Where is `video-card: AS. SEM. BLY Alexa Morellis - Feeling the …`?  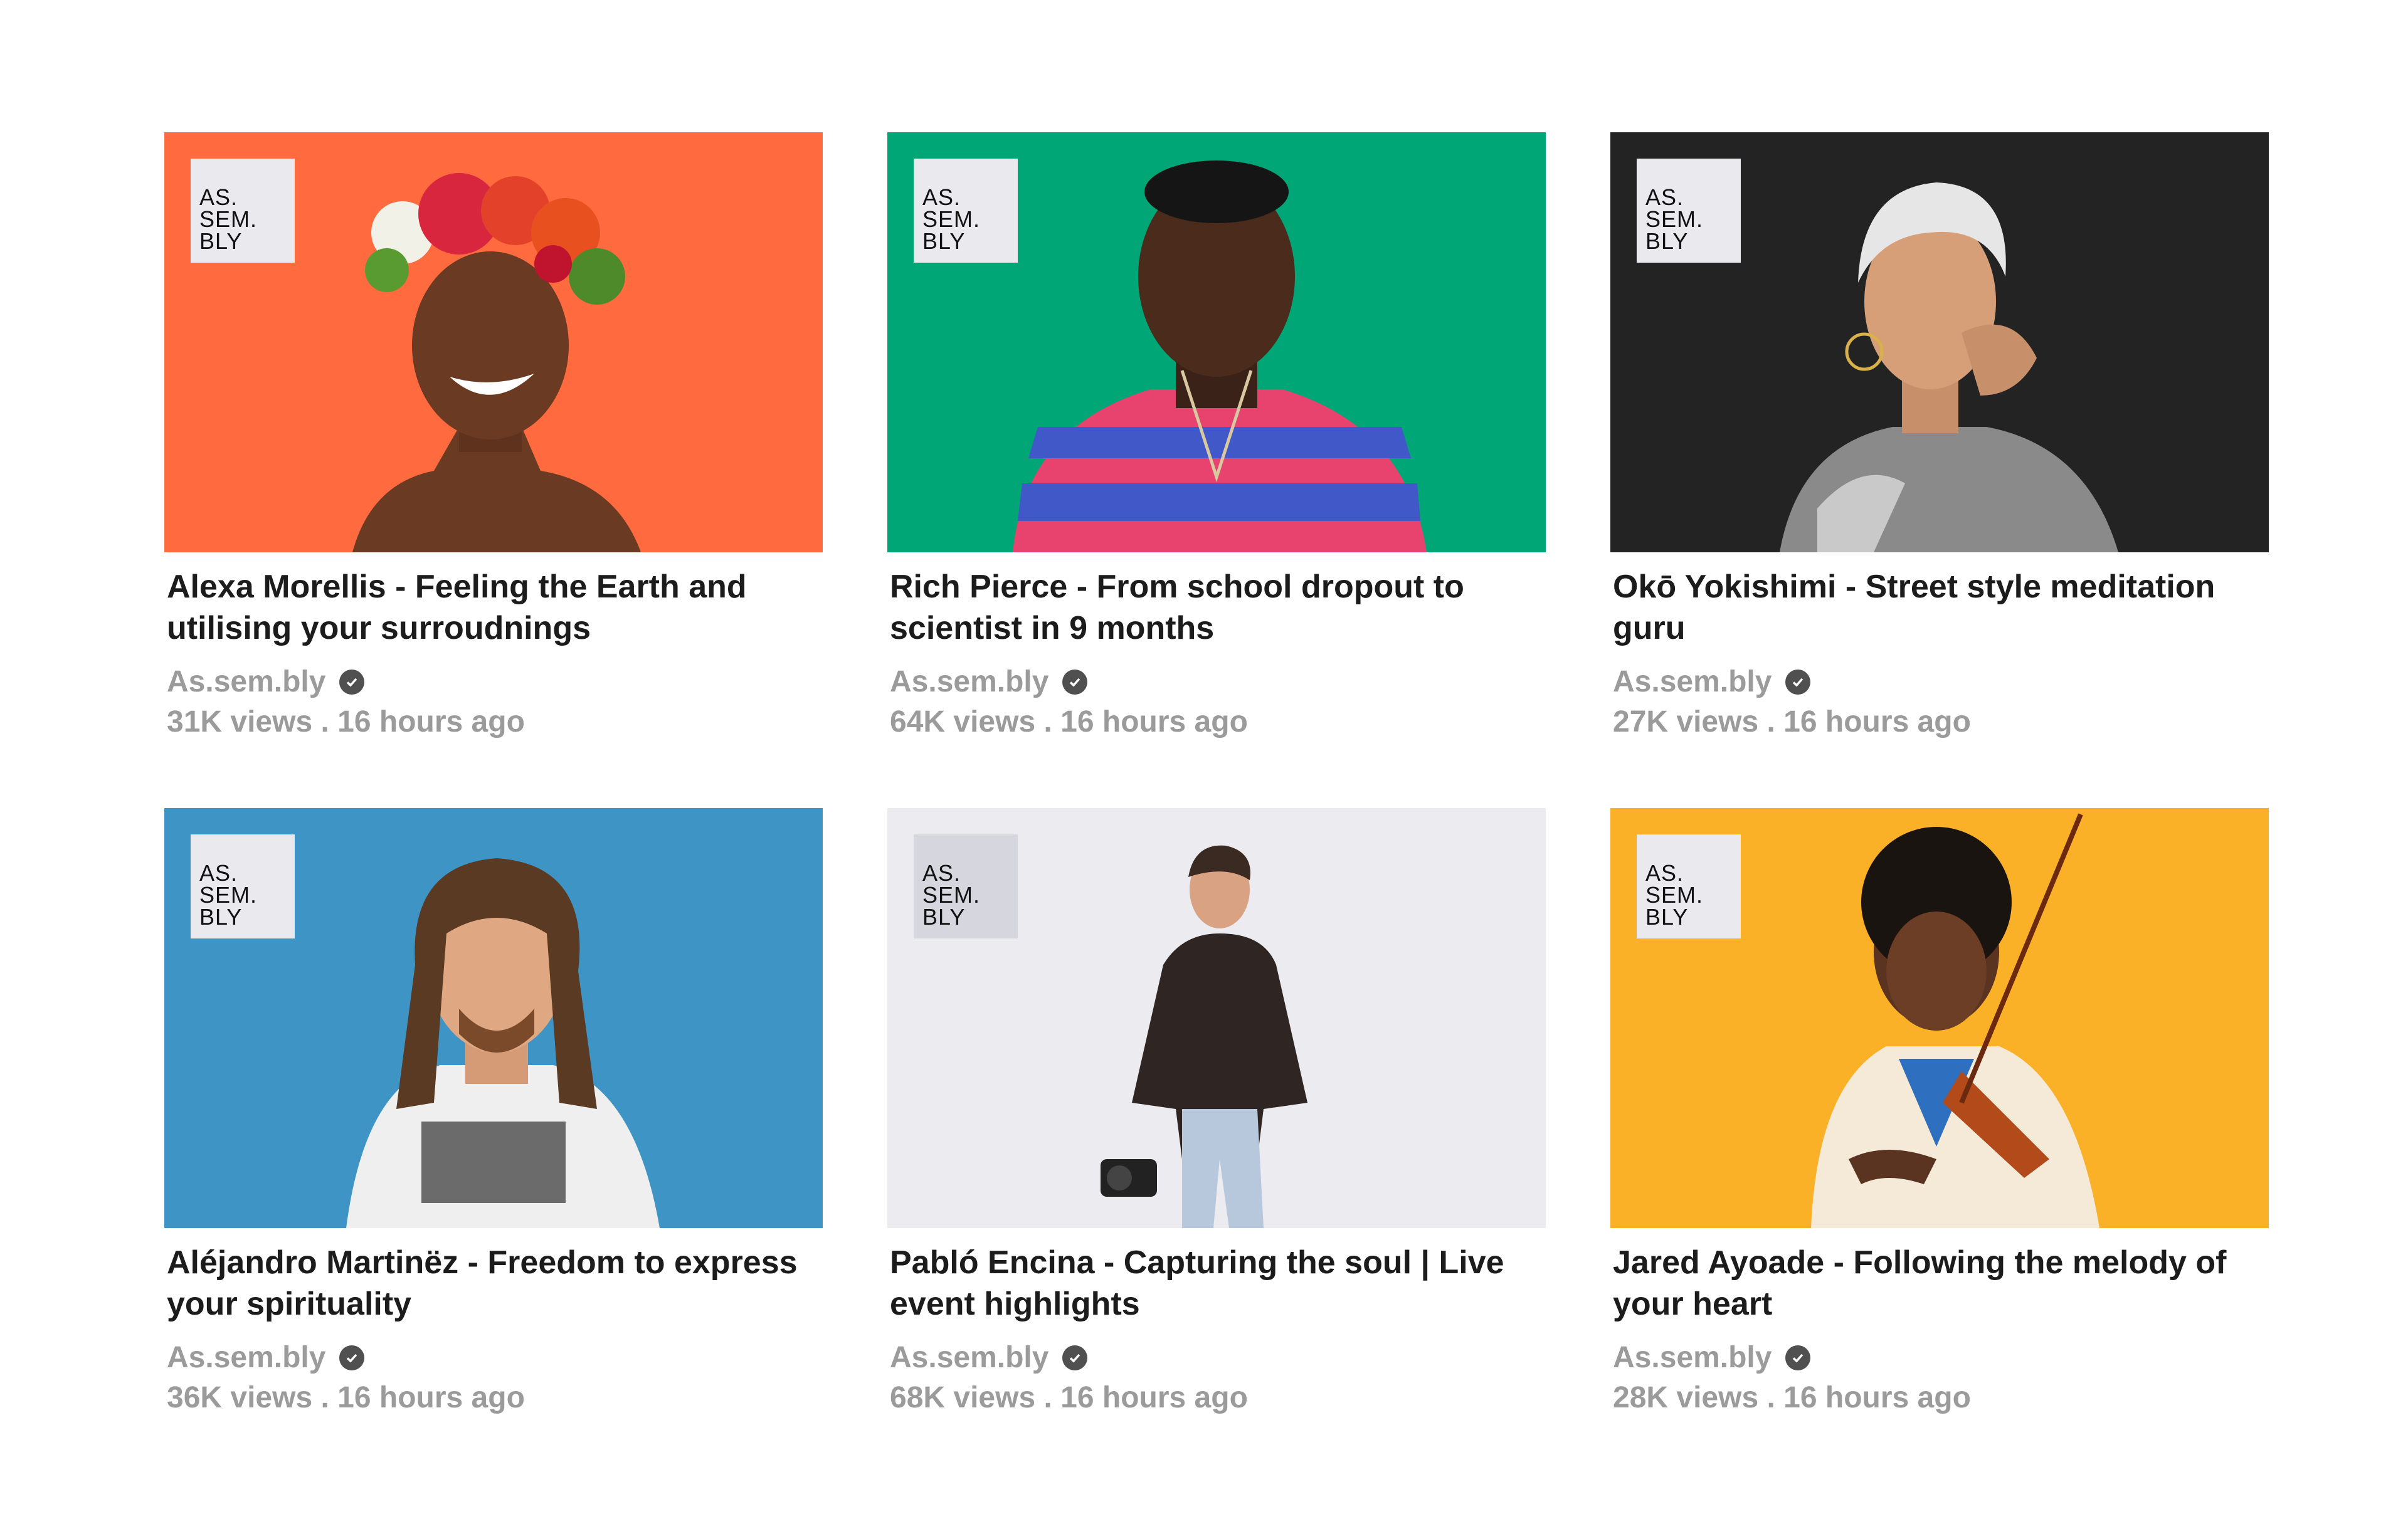
video-card: AS. SEM. BLY Alexa Morellis - Feeling the … is located at coordinates (493, 445).